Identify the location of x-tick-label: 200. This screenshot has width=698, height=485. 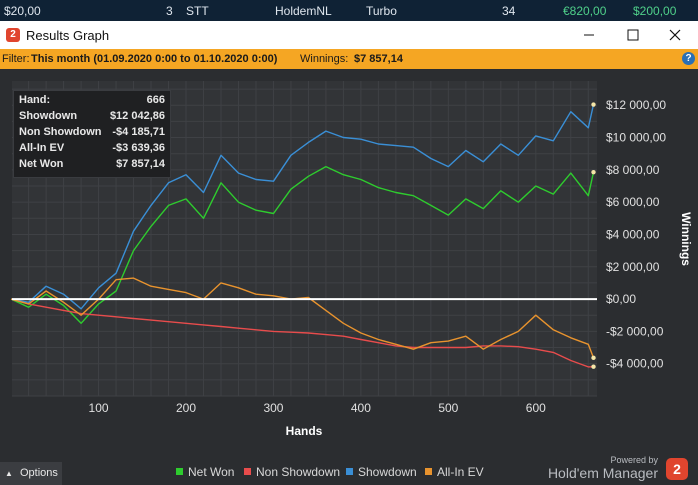
(186, 408).